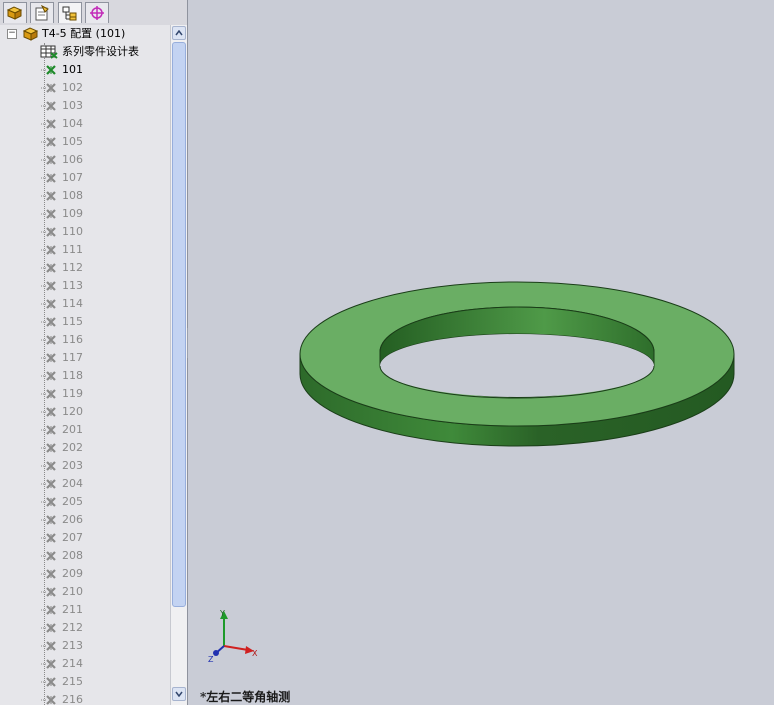 The width and height of the screenshot is (774, 705). Describe the element at coordinates (72, 231) in the screenshot. I see `config-label: 110` at that location.